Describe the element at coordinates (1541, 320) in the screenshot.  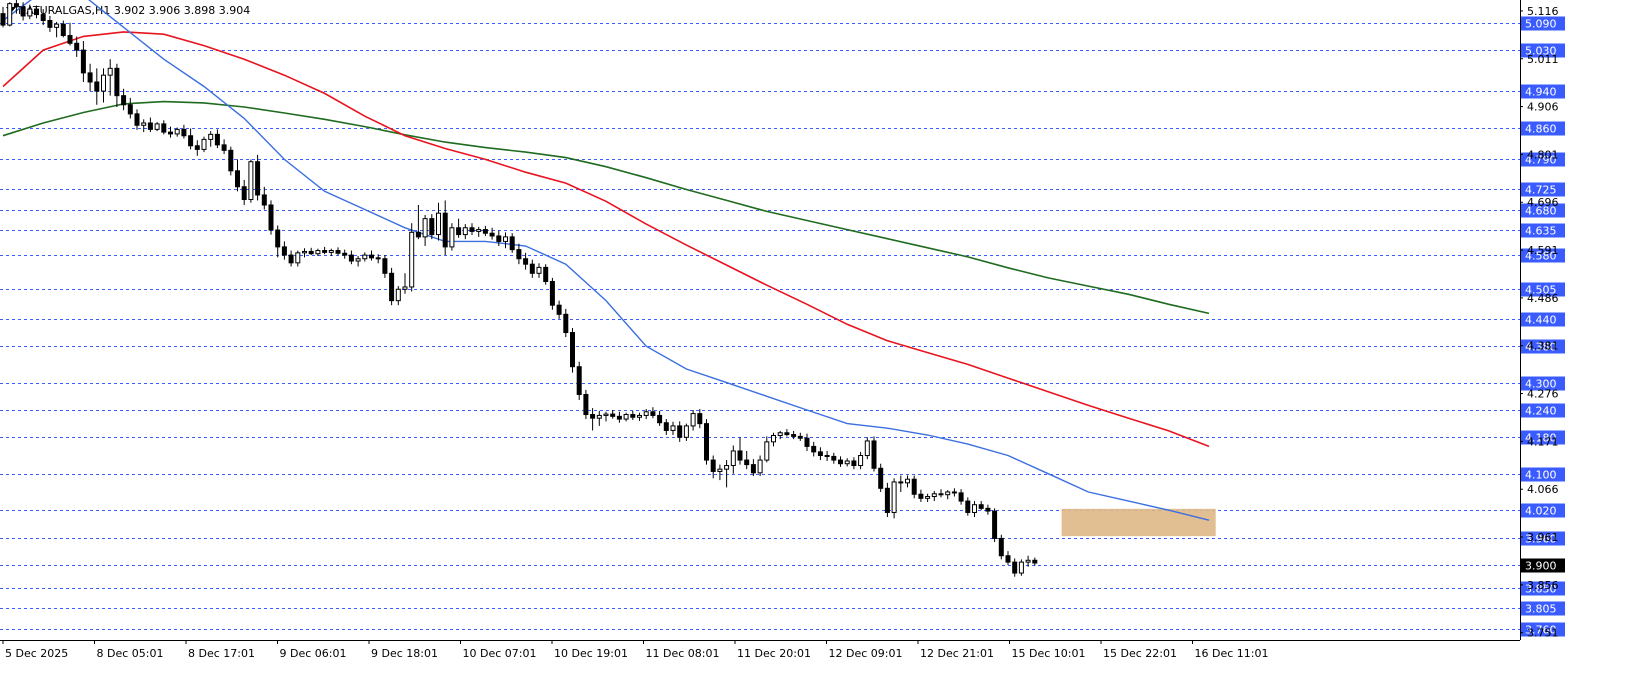
I see `level-price-label: 4.440` at that location.